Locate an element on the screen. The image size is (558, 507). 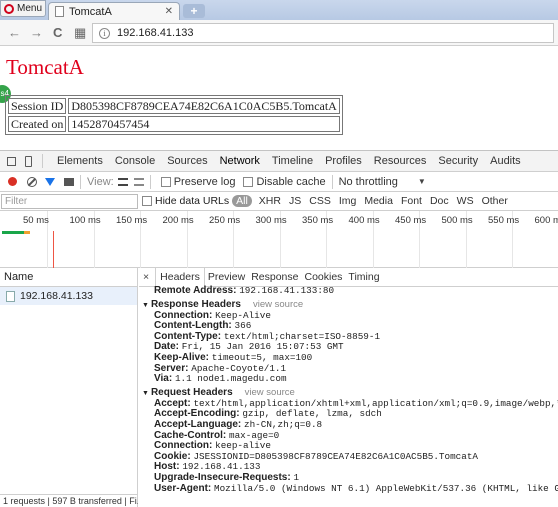
forward-arrow-icon: → is located at coordinates (36, 32).